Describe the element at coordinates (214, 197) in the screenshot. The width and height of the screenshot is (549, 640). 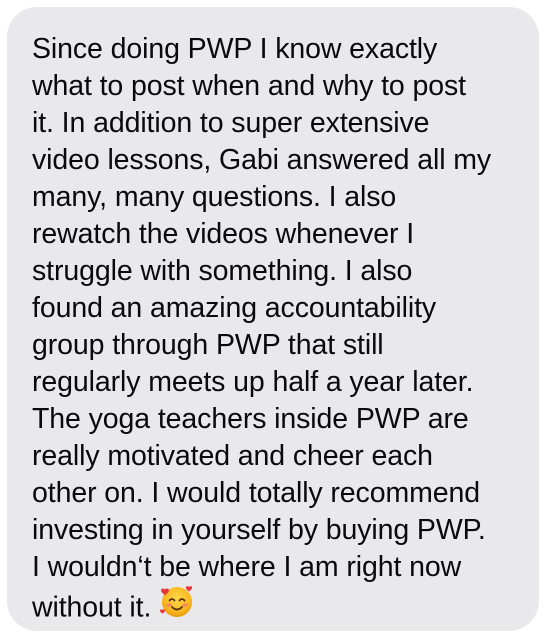
I see `message-line: many, many questions. I also` at that location.